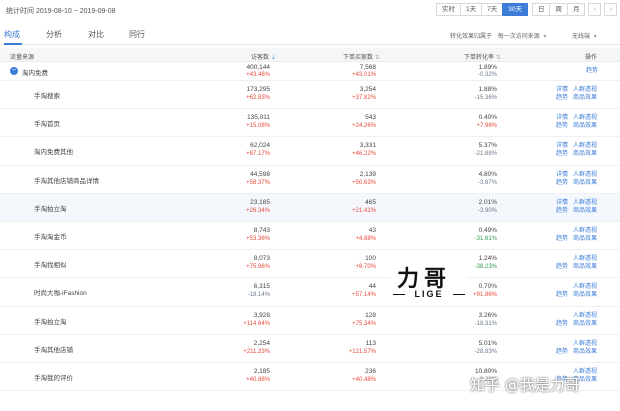 The image size is (620, 411). Describe the element at coordinates (498, 35) in the screenshot. I see `attribution-select: 转化效果归属于 每一次访问来源 ▾` at that location.